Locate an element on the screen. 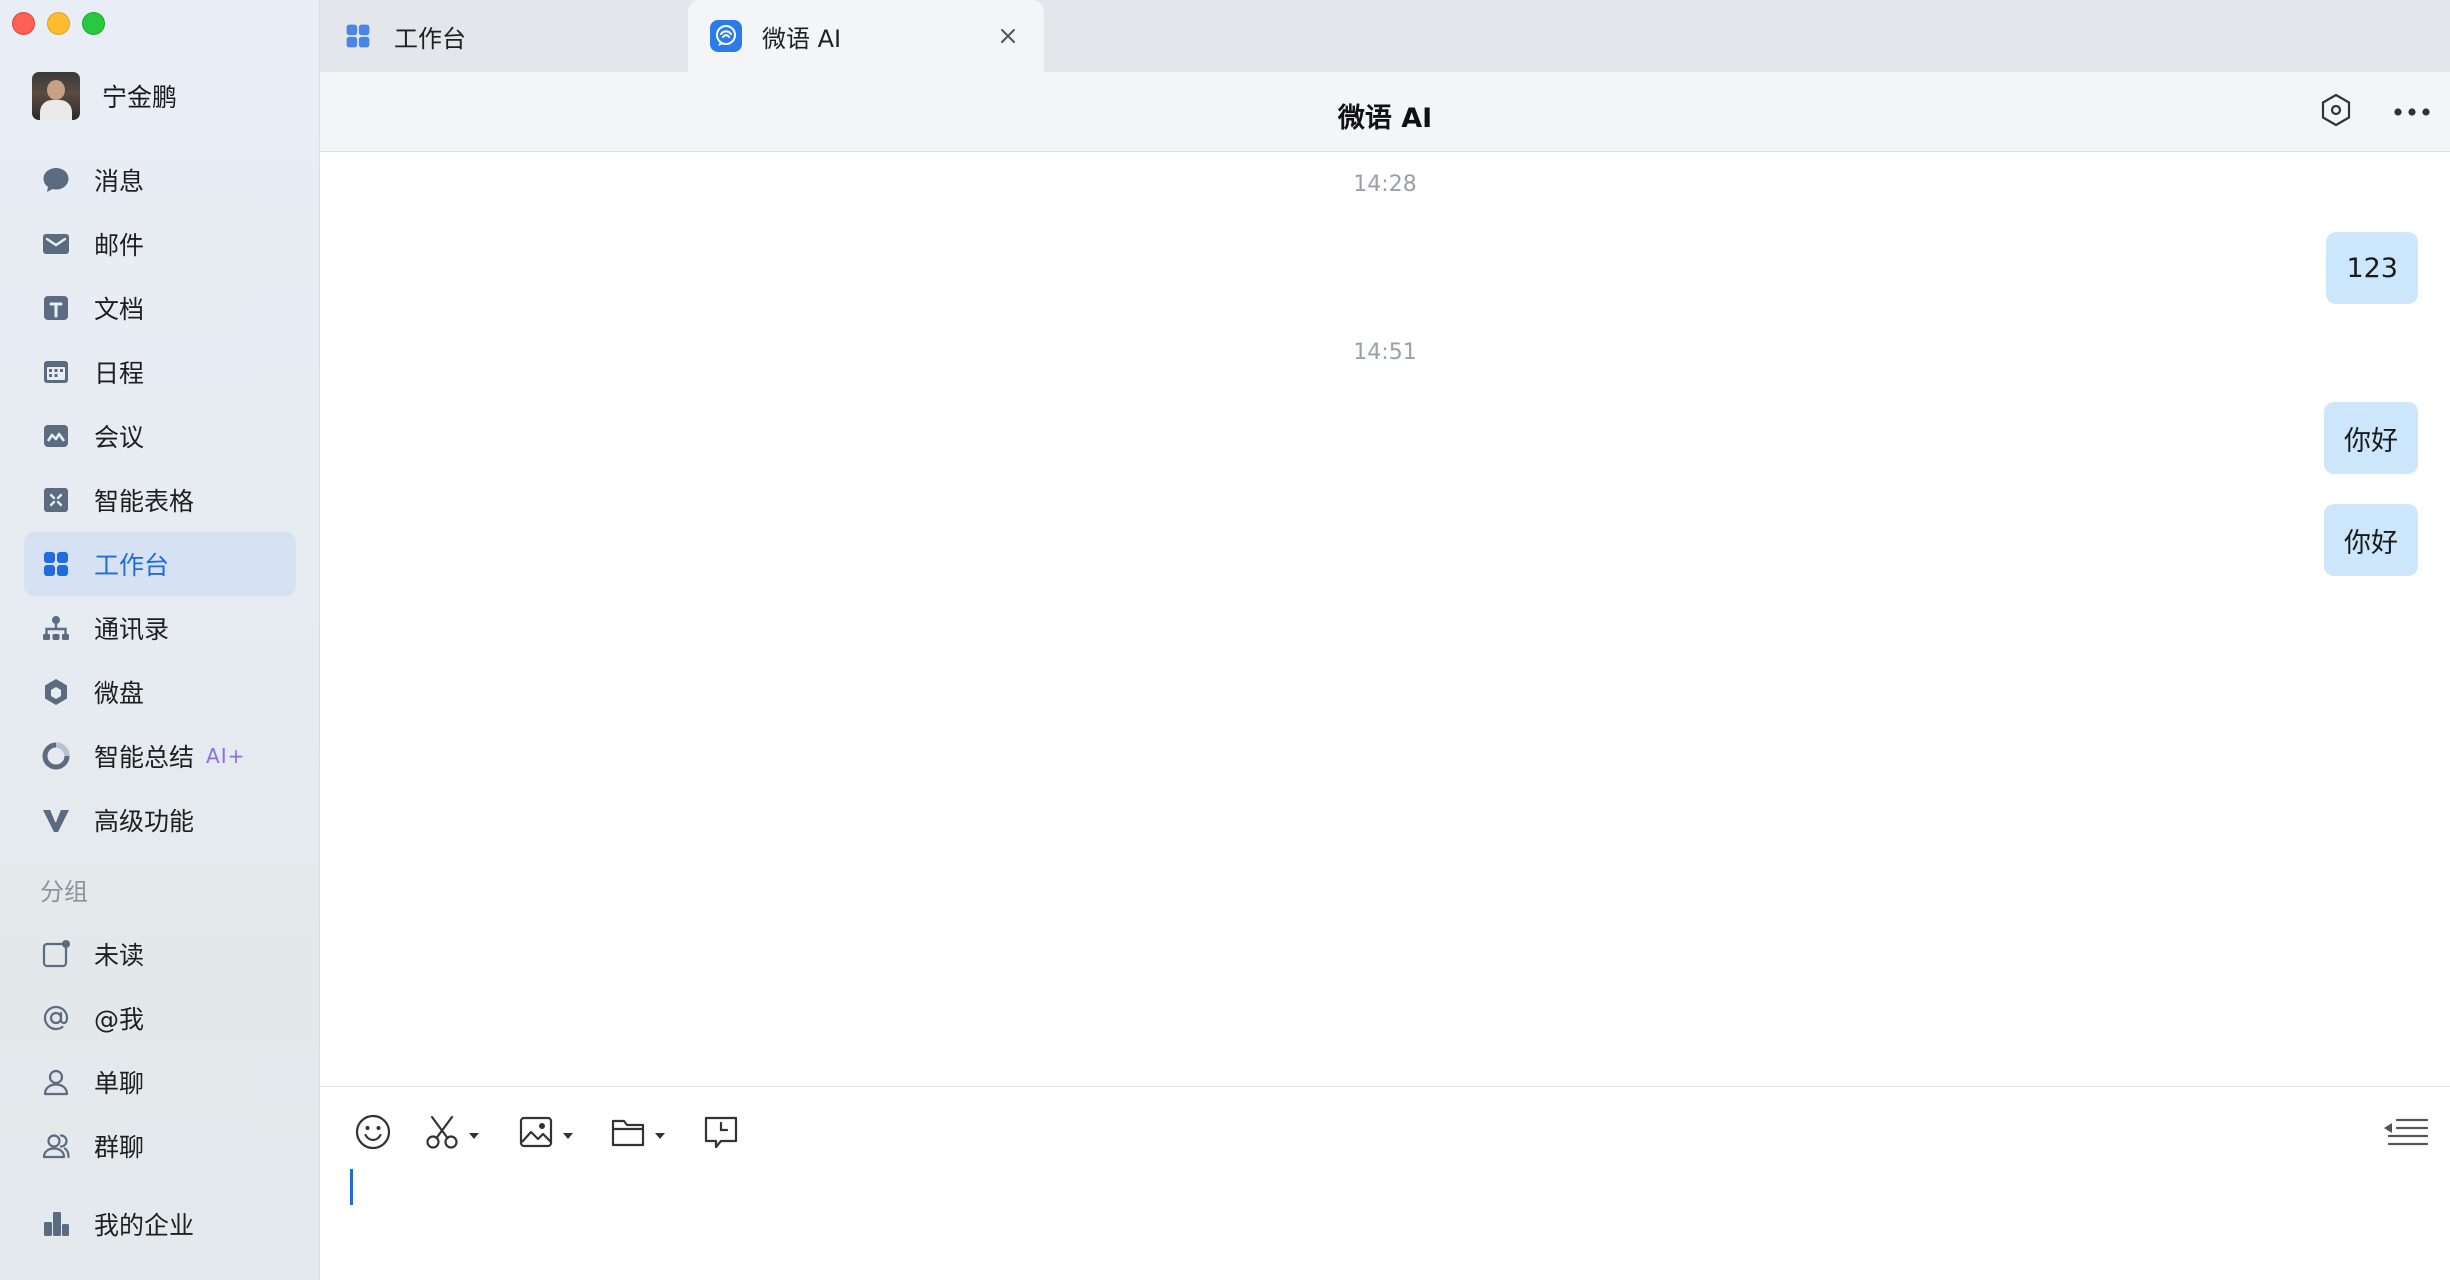 Image resolution: width=2450 pixels, height=1280 pixels. close-icon is located at coordinates (1008, 36).